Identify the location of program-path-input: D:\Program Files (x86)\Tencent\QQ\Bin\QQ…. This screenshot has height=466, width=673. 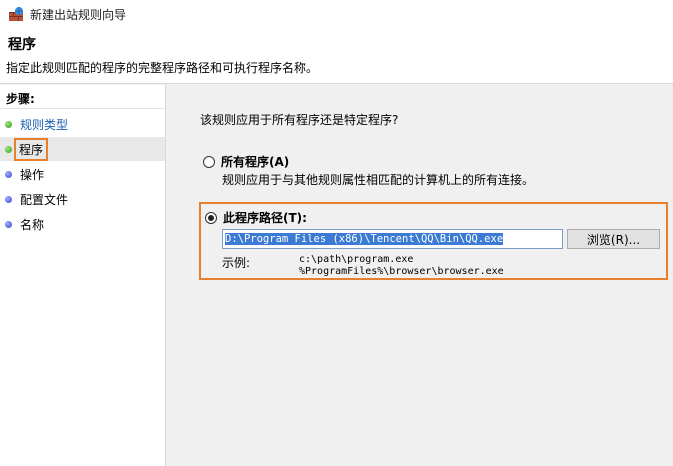
(392, 239).